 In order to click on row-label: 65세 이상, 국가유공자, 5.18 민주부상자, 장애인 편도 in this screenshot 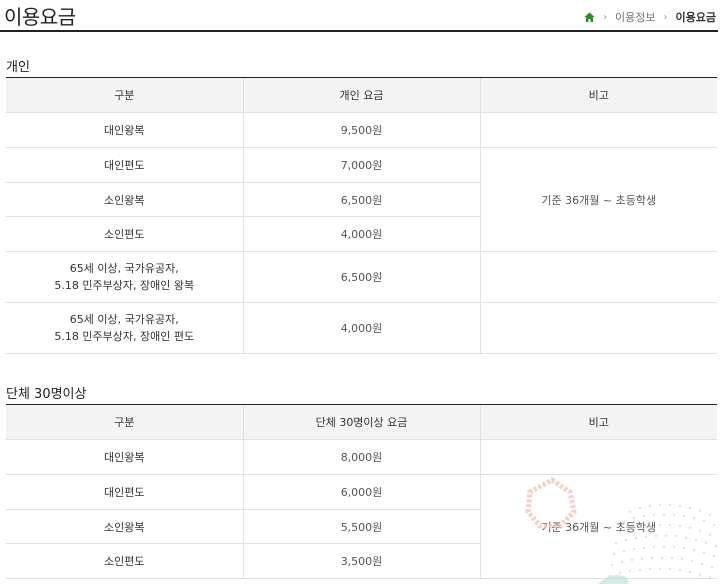, I will do `click(124, 328)`.